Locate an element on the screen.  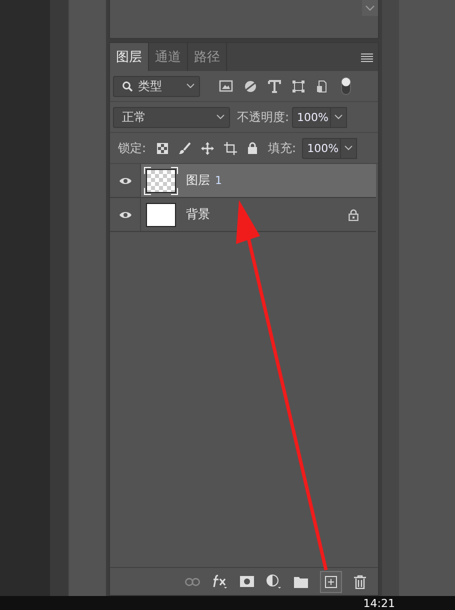
layer-name: 图层 1 is located at coordinates (204, 180).